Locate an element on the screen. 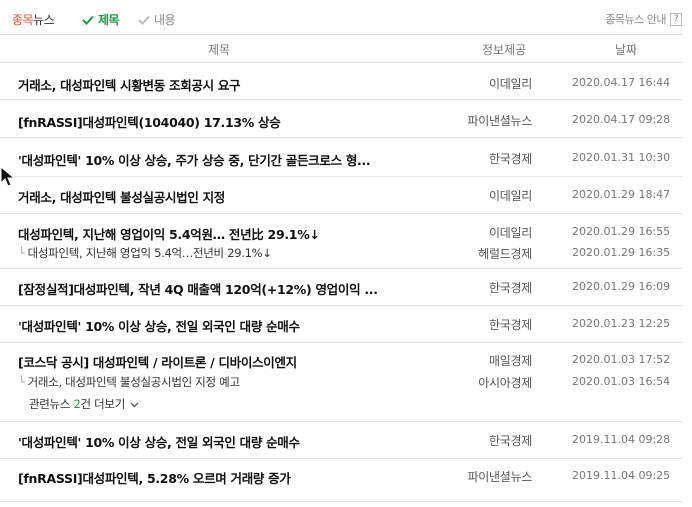 Image resolution: width=692 pixels, height=507 pixels. column-source: 정보제공 is located at coordinates (504, 50).